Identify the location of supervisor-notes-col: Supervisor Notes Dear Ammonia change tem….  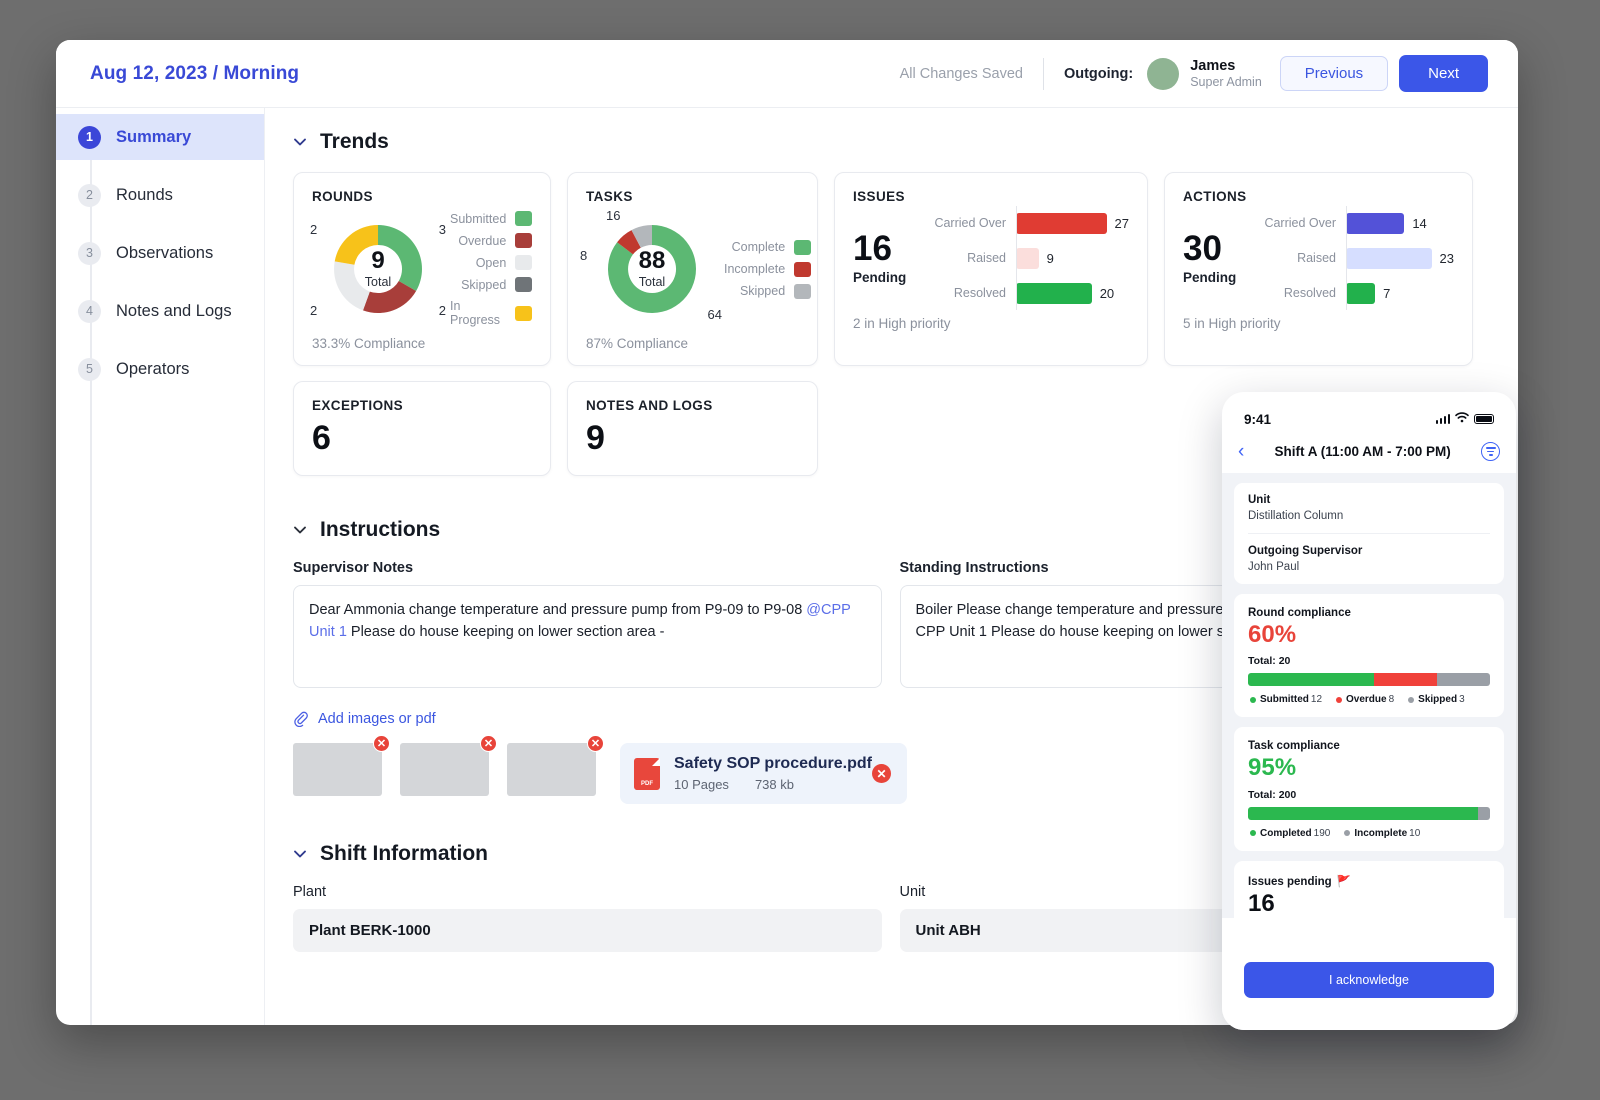
(587, 624).